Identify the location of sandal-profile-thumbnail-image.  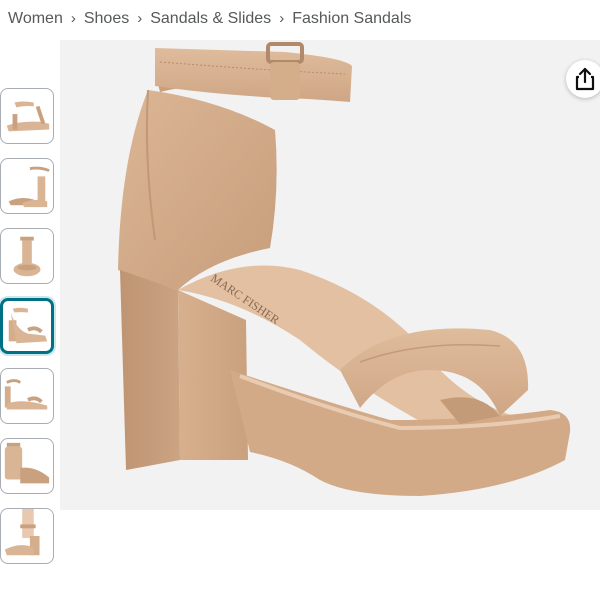
(26, 394).